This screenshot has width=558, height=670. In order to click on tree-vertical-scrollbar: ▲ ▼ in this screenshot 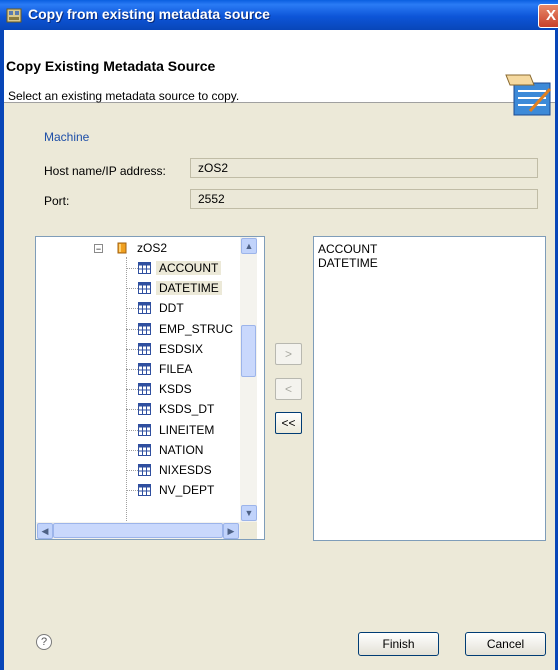, I will do `click(248, 379)`.